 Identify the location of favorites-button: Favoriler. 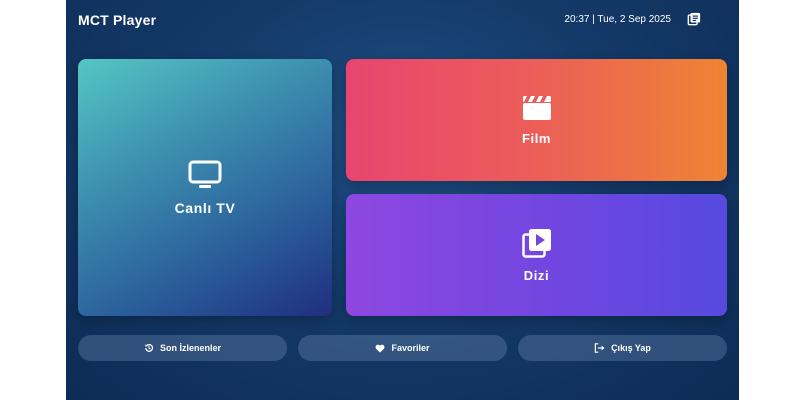
(402, 348).